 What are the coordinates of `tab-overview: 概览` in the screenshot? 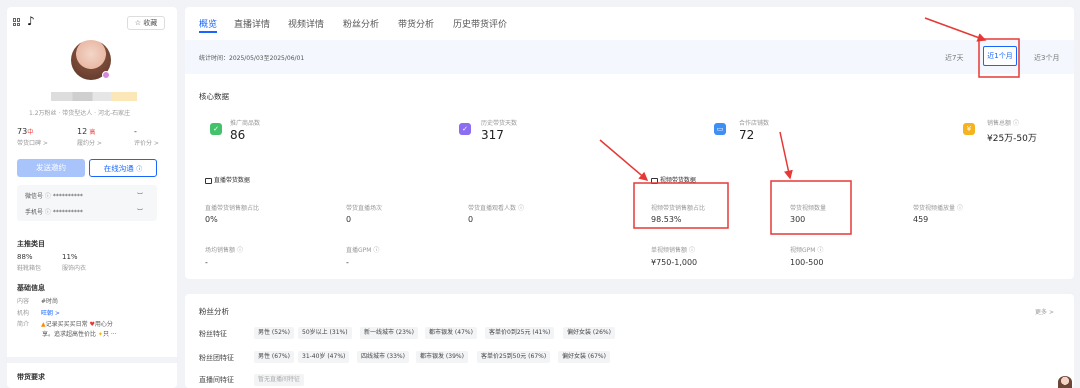 It's located at (208, 23).